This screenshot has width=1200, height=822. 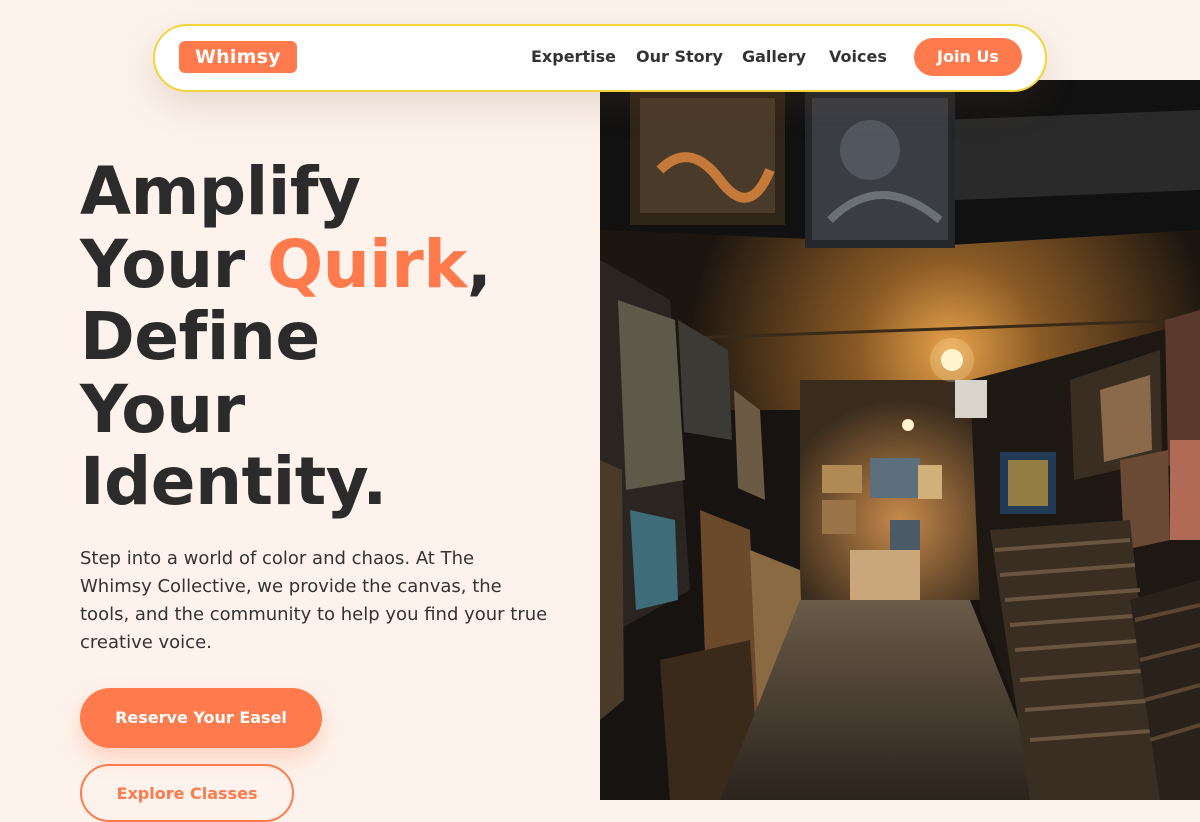 What do you see at coordinates (367, 264) in the screenshot?
I see `headline-accent-quirk: Quirk` at bounding box center [367, 264].